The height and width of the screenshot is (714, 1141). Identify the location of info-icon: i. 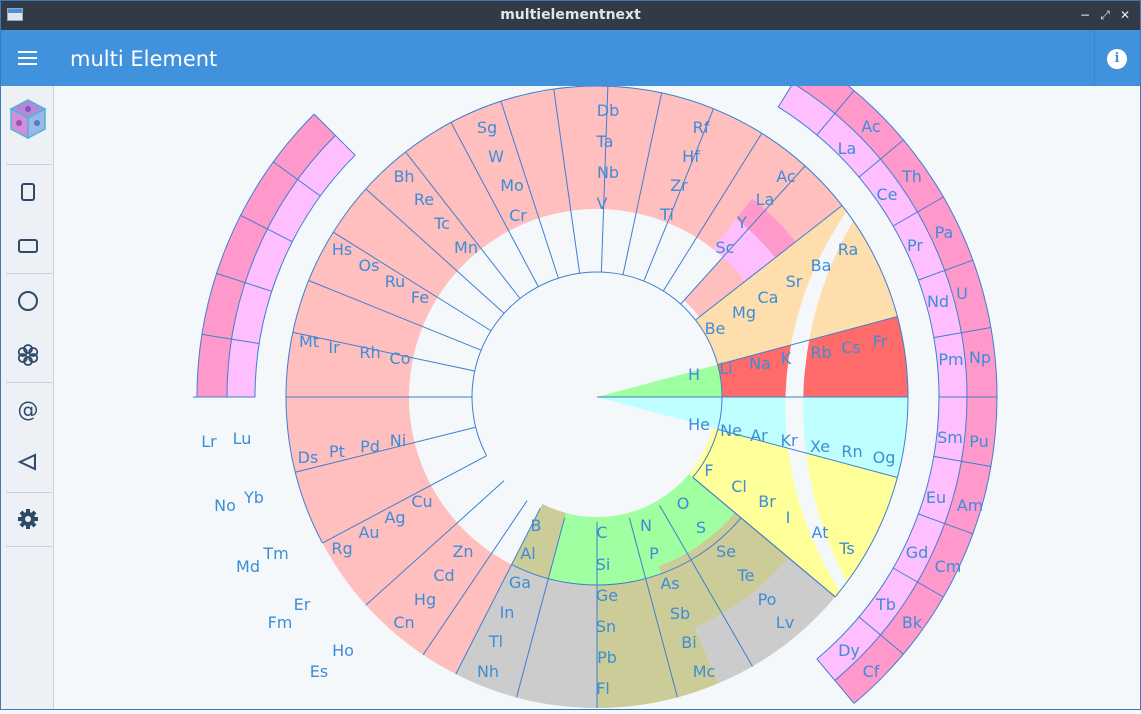
(1117, 59).